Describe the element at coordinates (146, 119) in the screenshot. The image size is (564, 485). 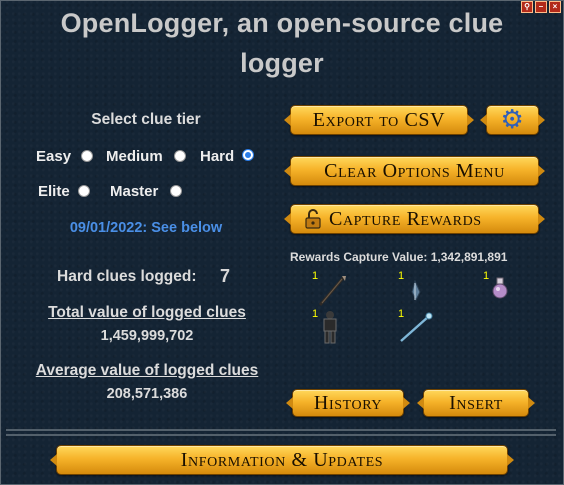
I see `tier-select-heading: Select clue tier` at that location.